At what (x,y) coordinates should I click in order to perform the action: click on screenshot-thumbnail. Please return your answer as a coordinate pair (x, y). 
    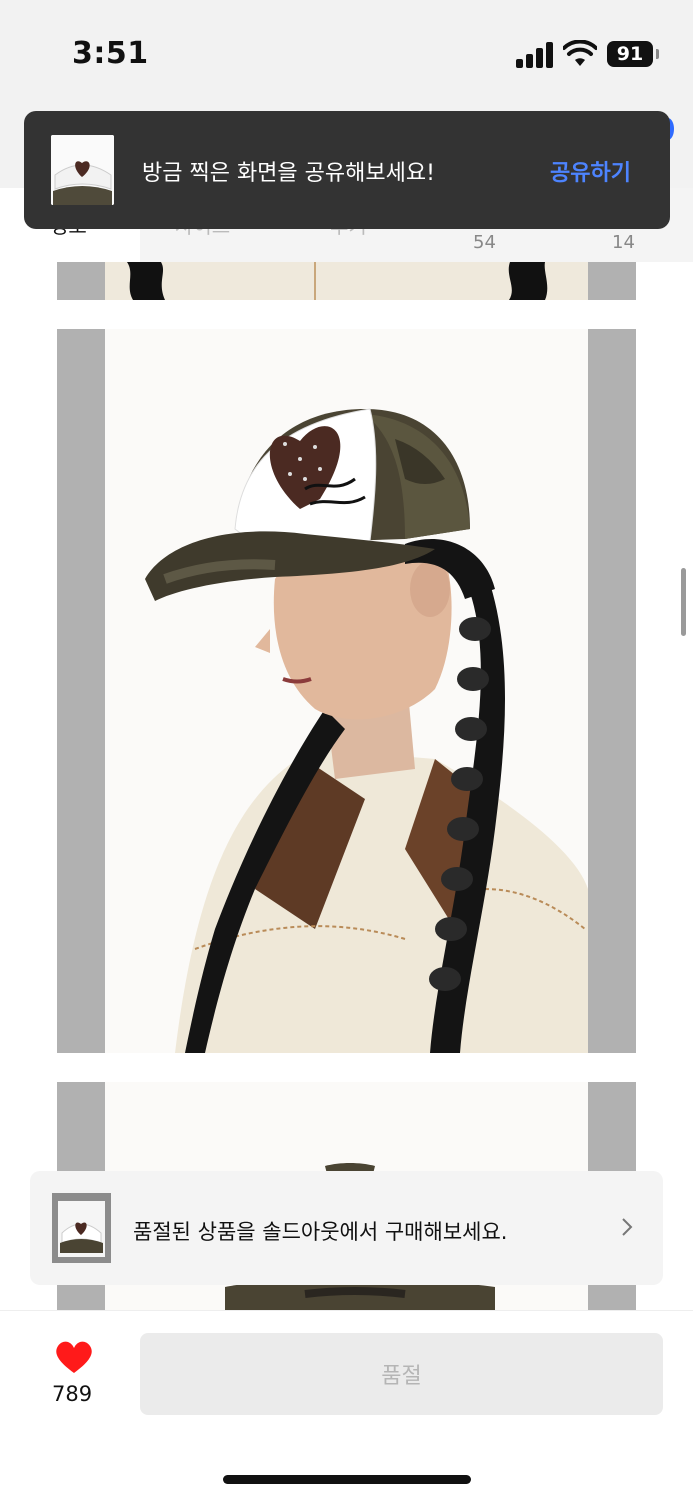
    Looking at the image, I should click on (82, 170).